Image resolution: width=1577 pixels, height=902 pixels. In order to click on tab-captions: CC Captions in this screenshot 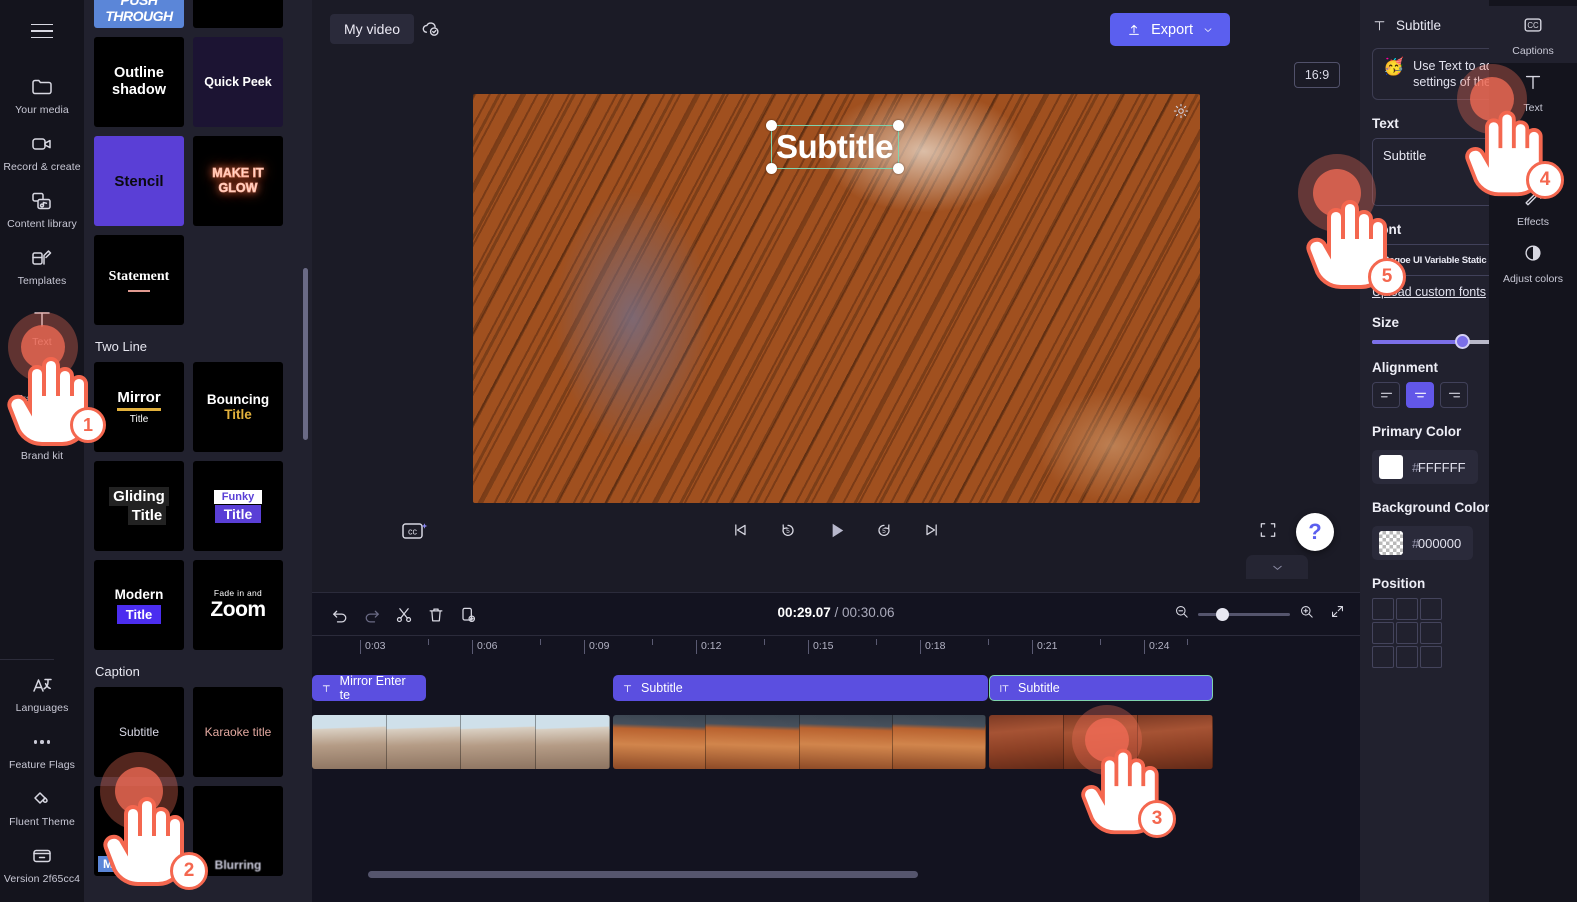, I will do `click(1533, 34)`.